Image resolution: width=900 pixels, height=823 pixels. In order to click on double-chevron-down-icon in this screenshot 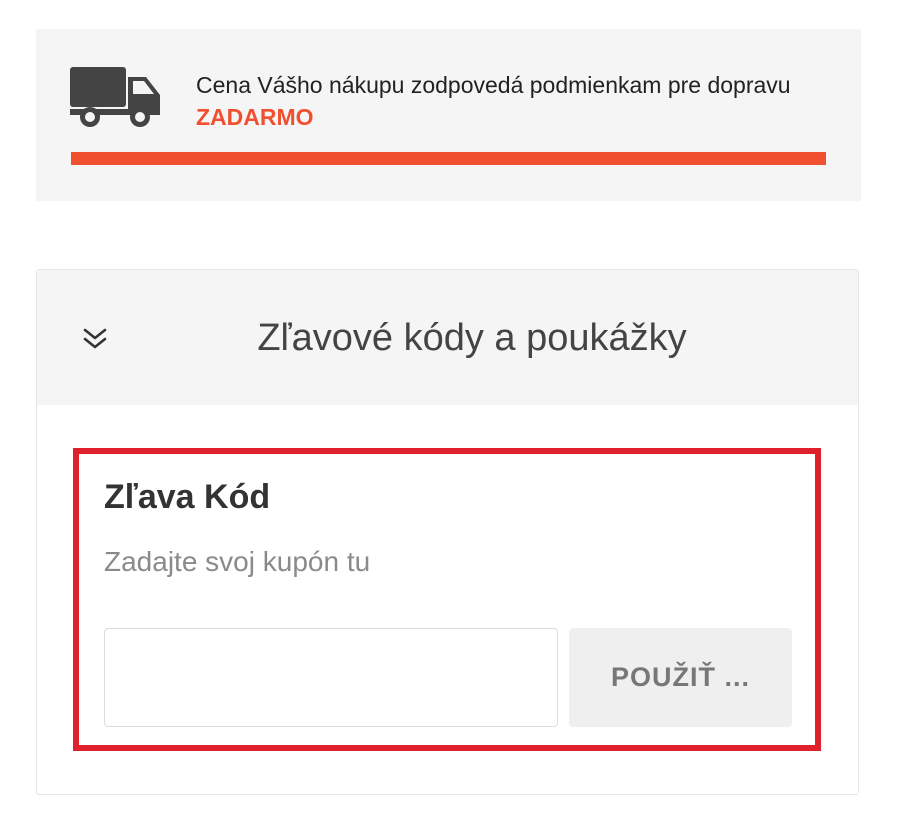, I will do `click(95, 339)`.